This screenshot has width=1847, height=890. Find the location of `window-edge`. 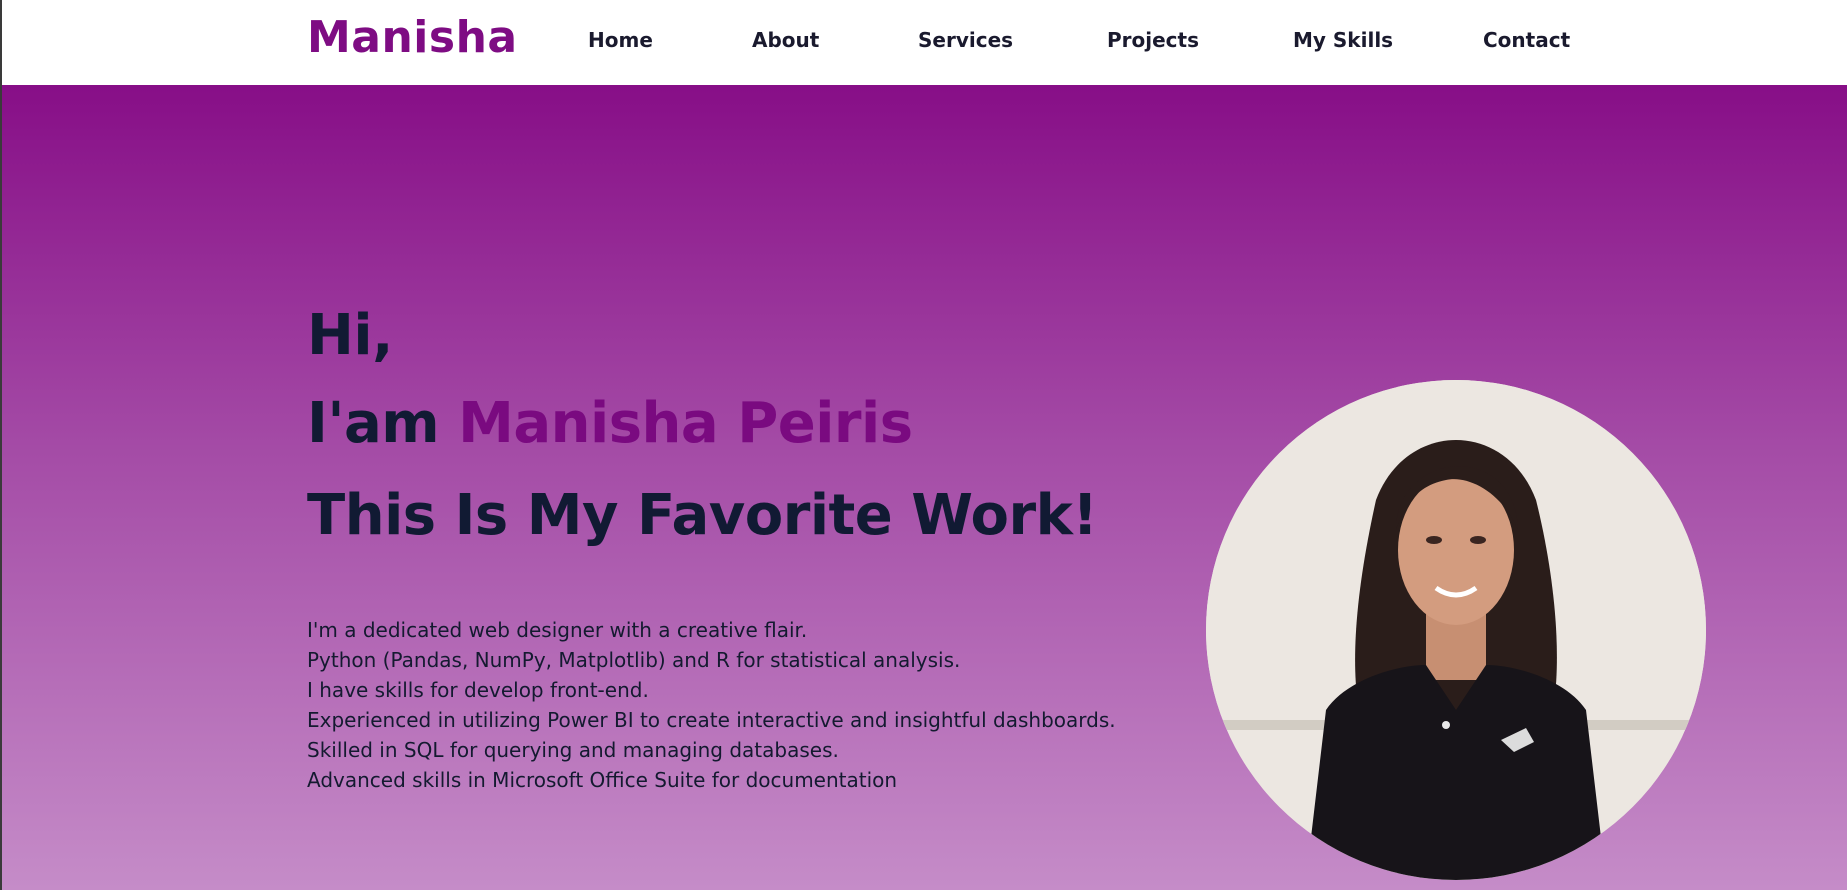

window-edge is located at coordinates (1, 445).